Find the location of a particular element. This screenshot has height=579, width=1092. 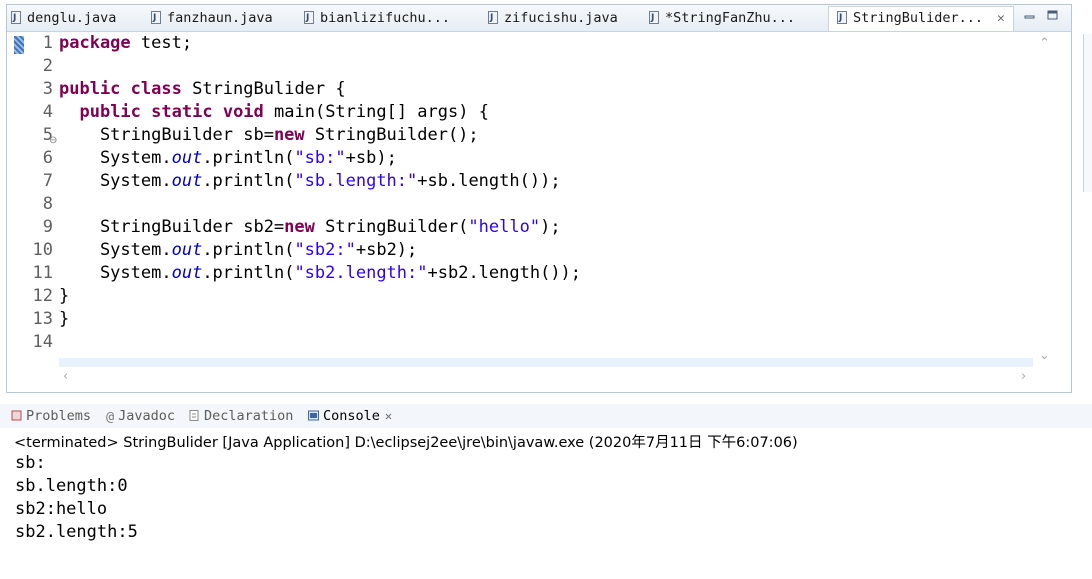

close-tab-icon: ✕ is located at coordinates (1001, 18).